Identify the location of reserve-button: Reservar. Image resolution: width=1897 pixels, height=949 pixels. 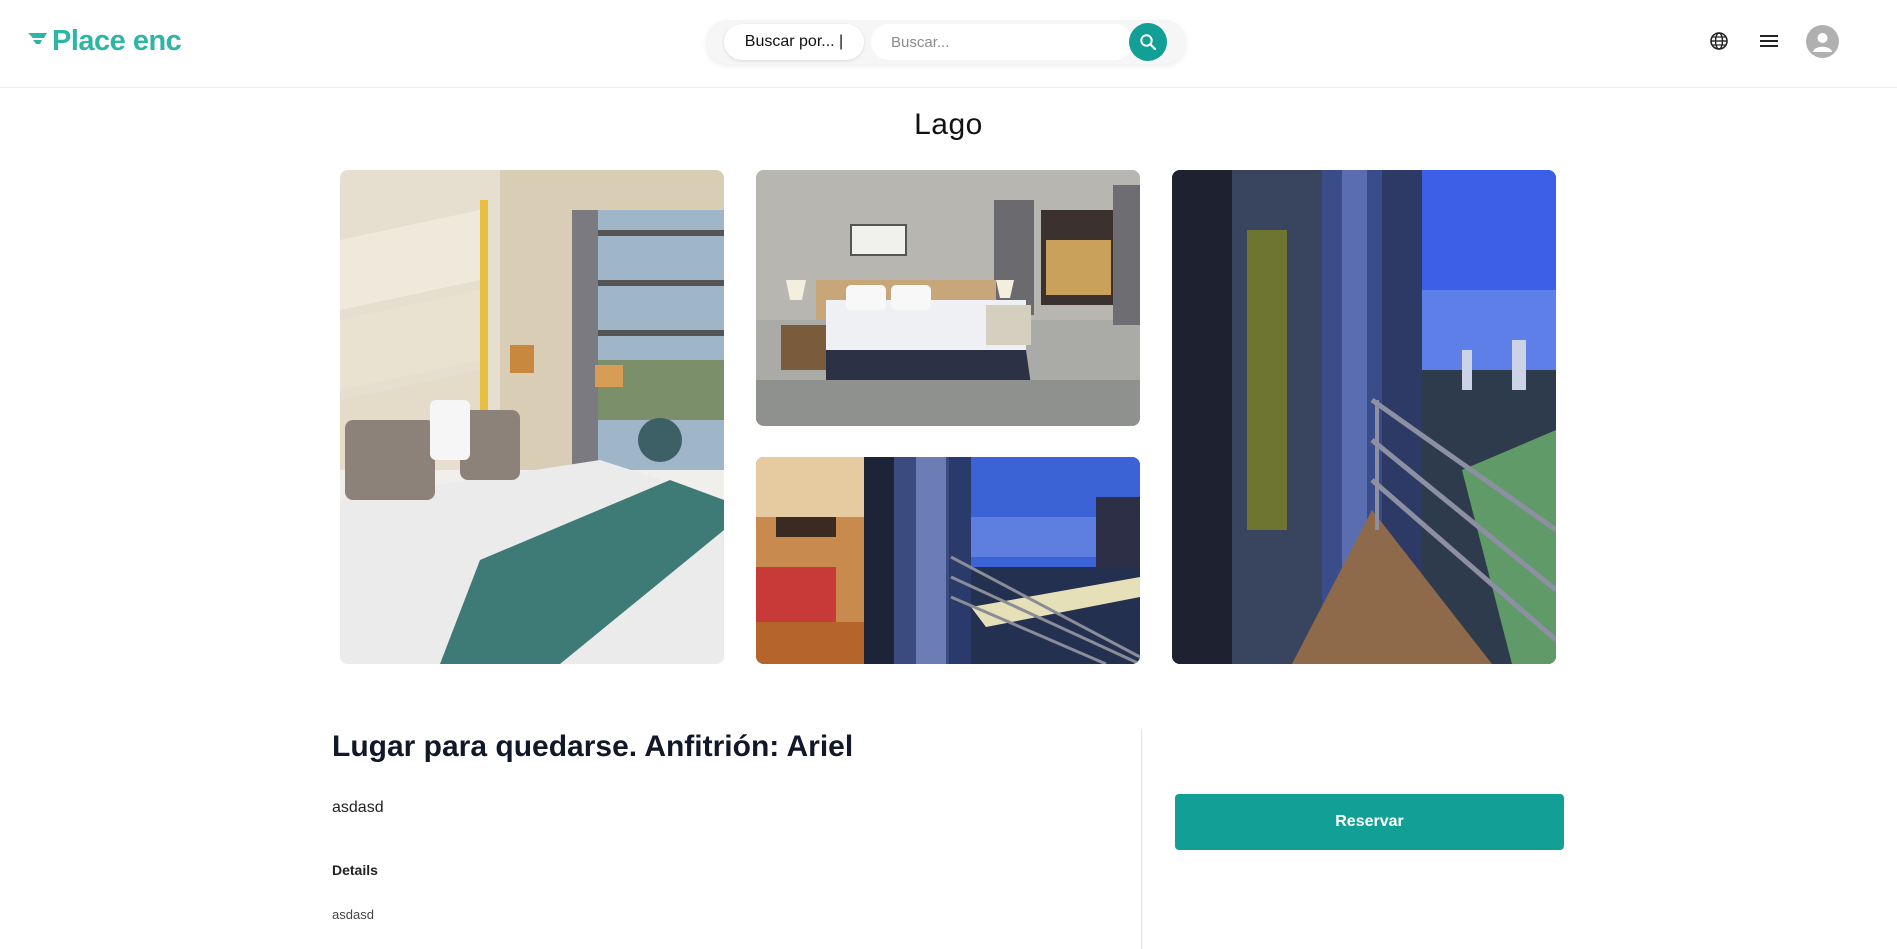
(1369, 822).